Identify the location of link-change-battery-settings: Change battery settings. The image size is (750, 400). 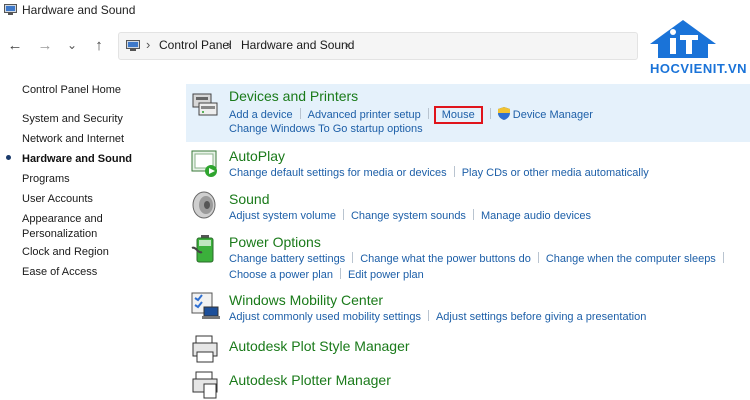
(287, 259).